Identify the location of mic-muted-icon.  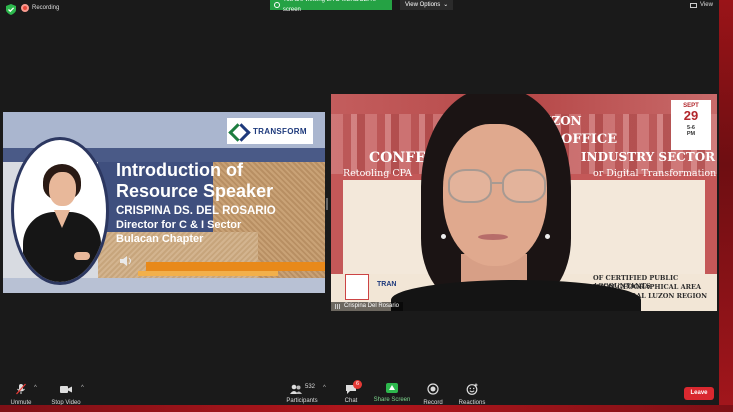
(21, 389).